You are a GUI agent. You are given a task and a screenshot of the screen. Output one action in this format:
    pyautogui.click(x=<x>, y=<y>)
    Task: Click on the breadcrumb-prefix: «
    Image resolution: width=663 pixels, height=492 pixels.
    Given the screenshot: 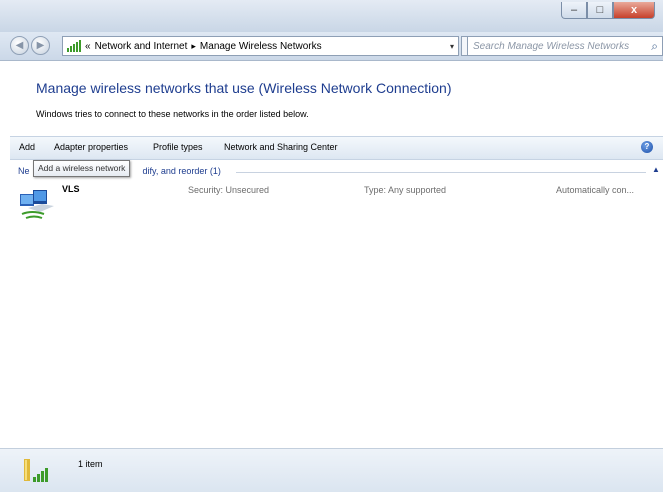 What is the action you would take?
    pyautogui.click(x=88, y=46)
    